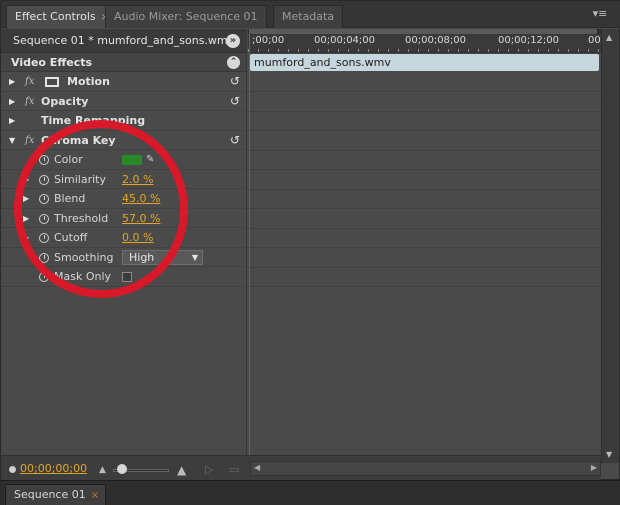 The width and height of the screenshot is (620, 505). Describe the element at coordinates (123, 82) in the screenshot. I see `effect-row-motion: ▶ fx Motion ↺` at that location.